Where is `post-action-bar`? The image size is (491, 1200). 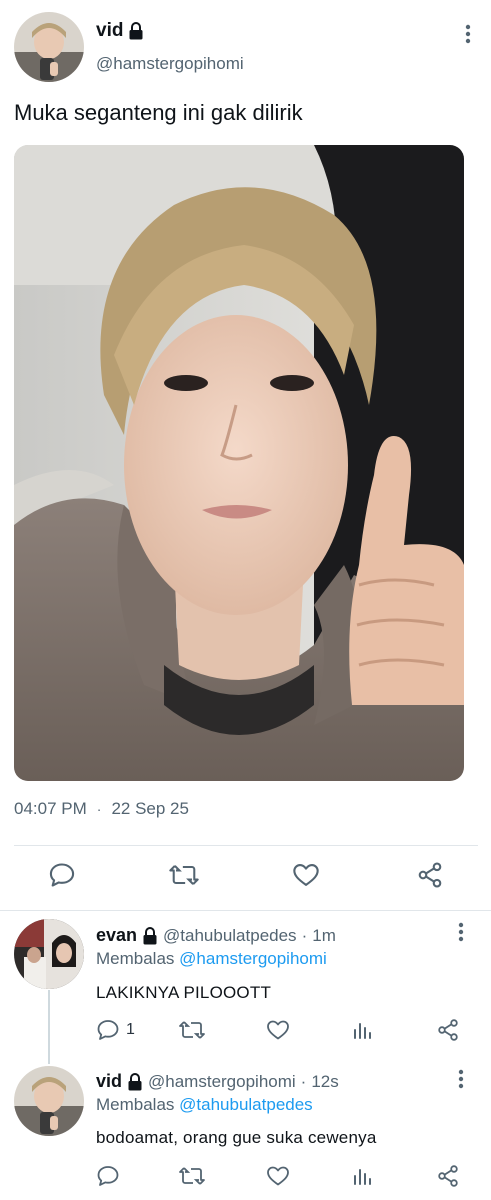 post-action-bar is located at coordinates (245, 878).